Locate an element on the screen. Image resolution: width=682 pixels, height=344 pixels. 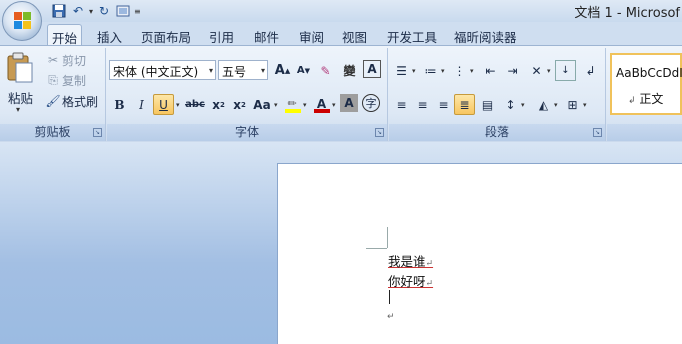
window-title: 文档 1 - Microsof is located at coordinates (627, 13).